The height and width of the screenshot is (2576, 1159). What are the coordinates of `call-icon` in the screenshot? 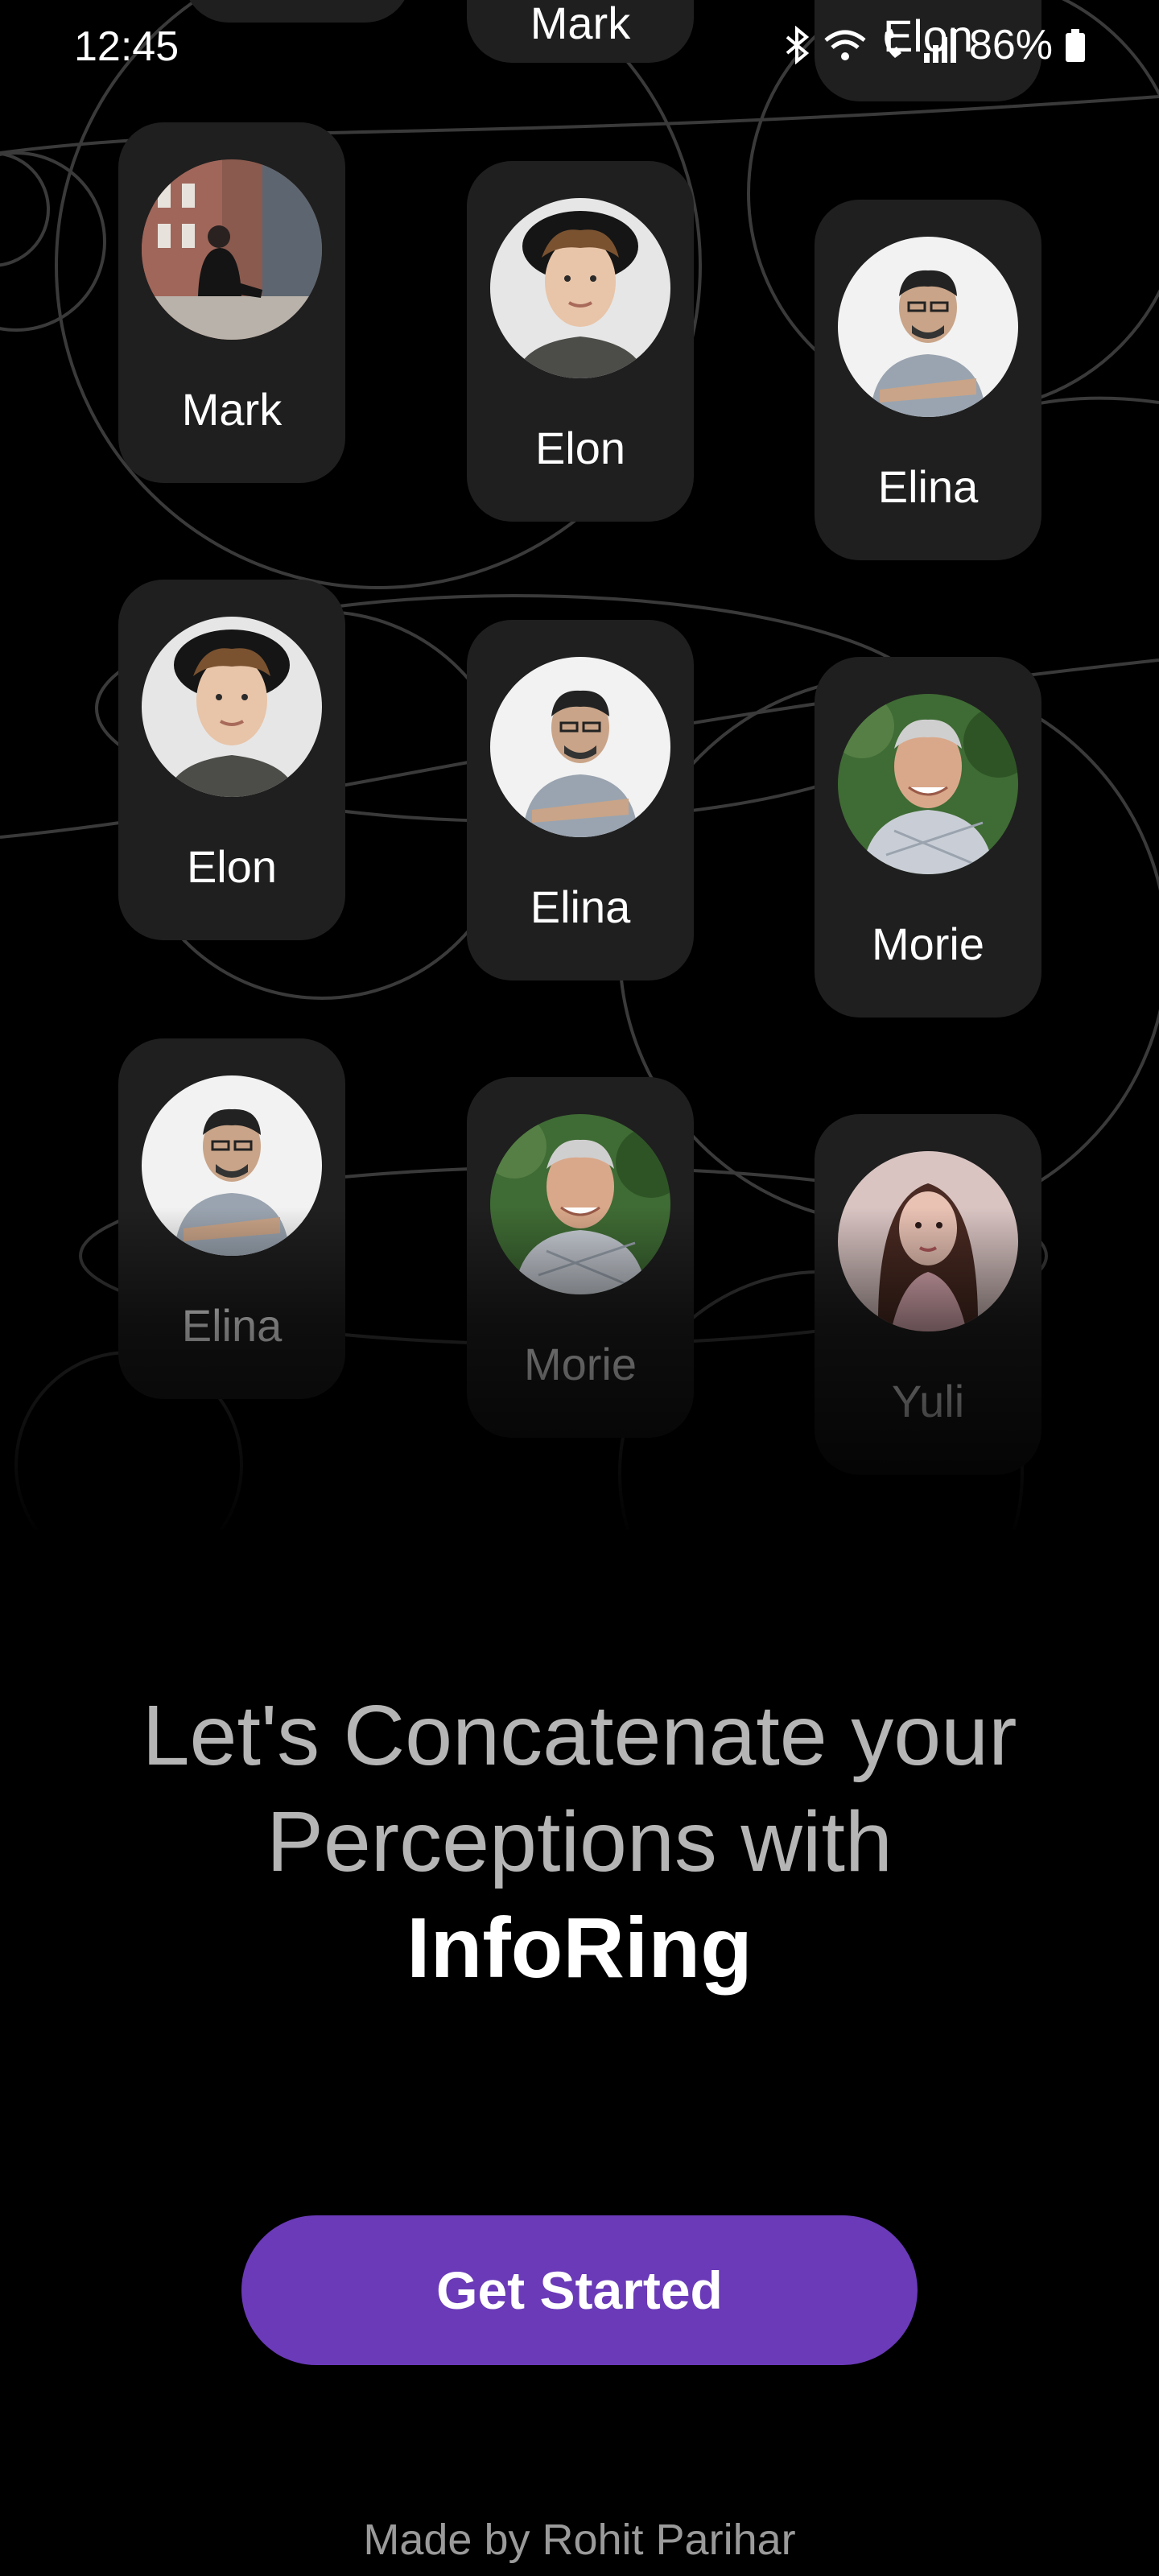 It's located at (895, 45).